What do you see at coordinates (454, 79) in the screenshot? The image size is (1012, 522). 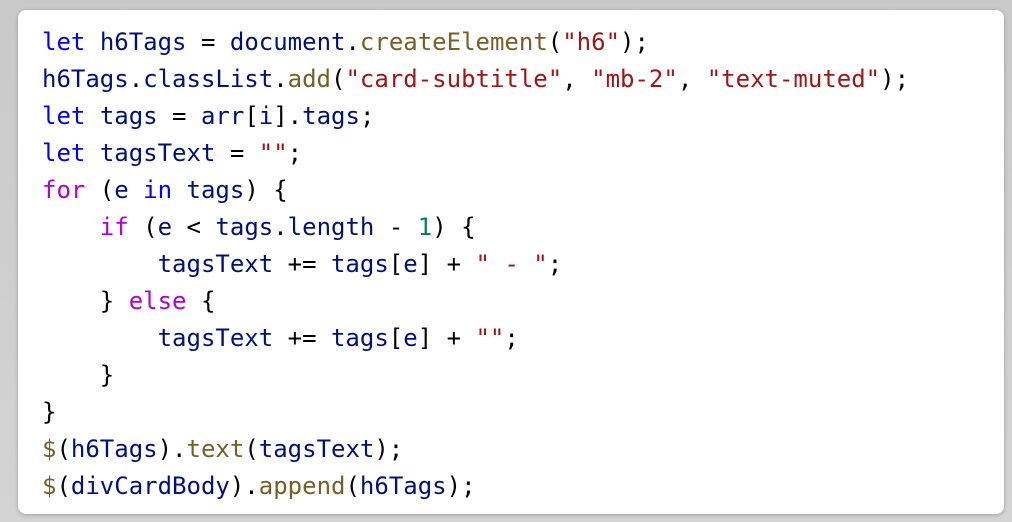 I see `string-token: "card-subtitle"` at bounding box center [454, 79].